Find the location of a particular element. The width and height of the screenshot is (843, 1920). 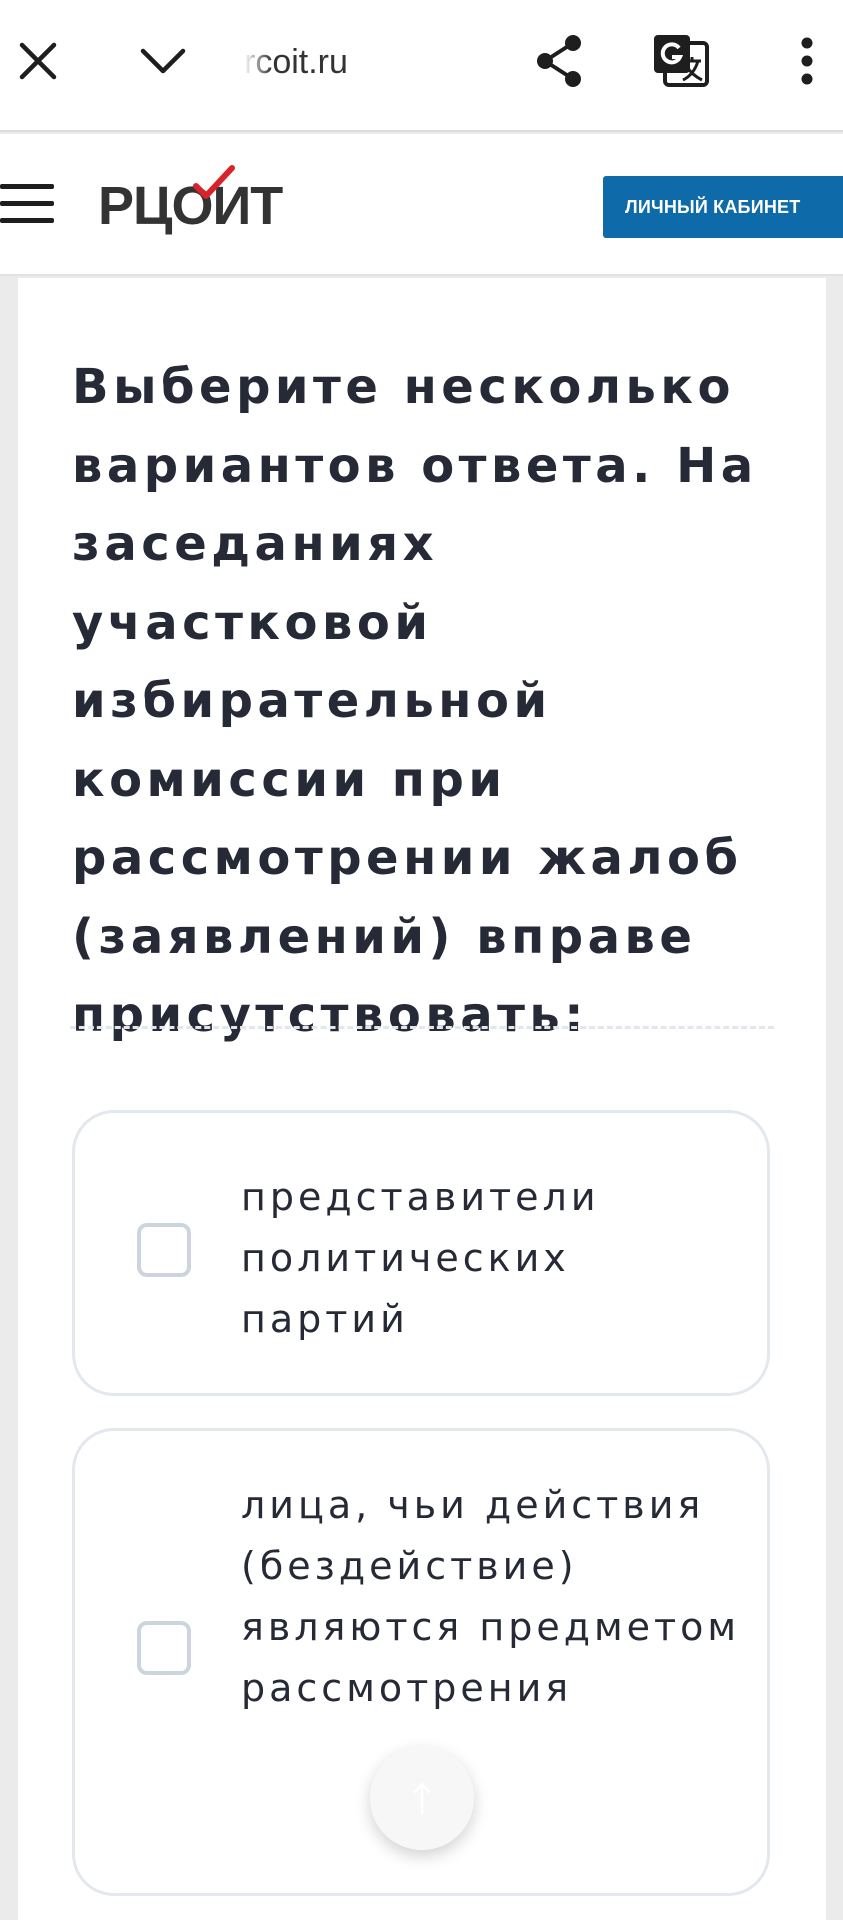

more-menu-button is located at coordinates (807, 61).